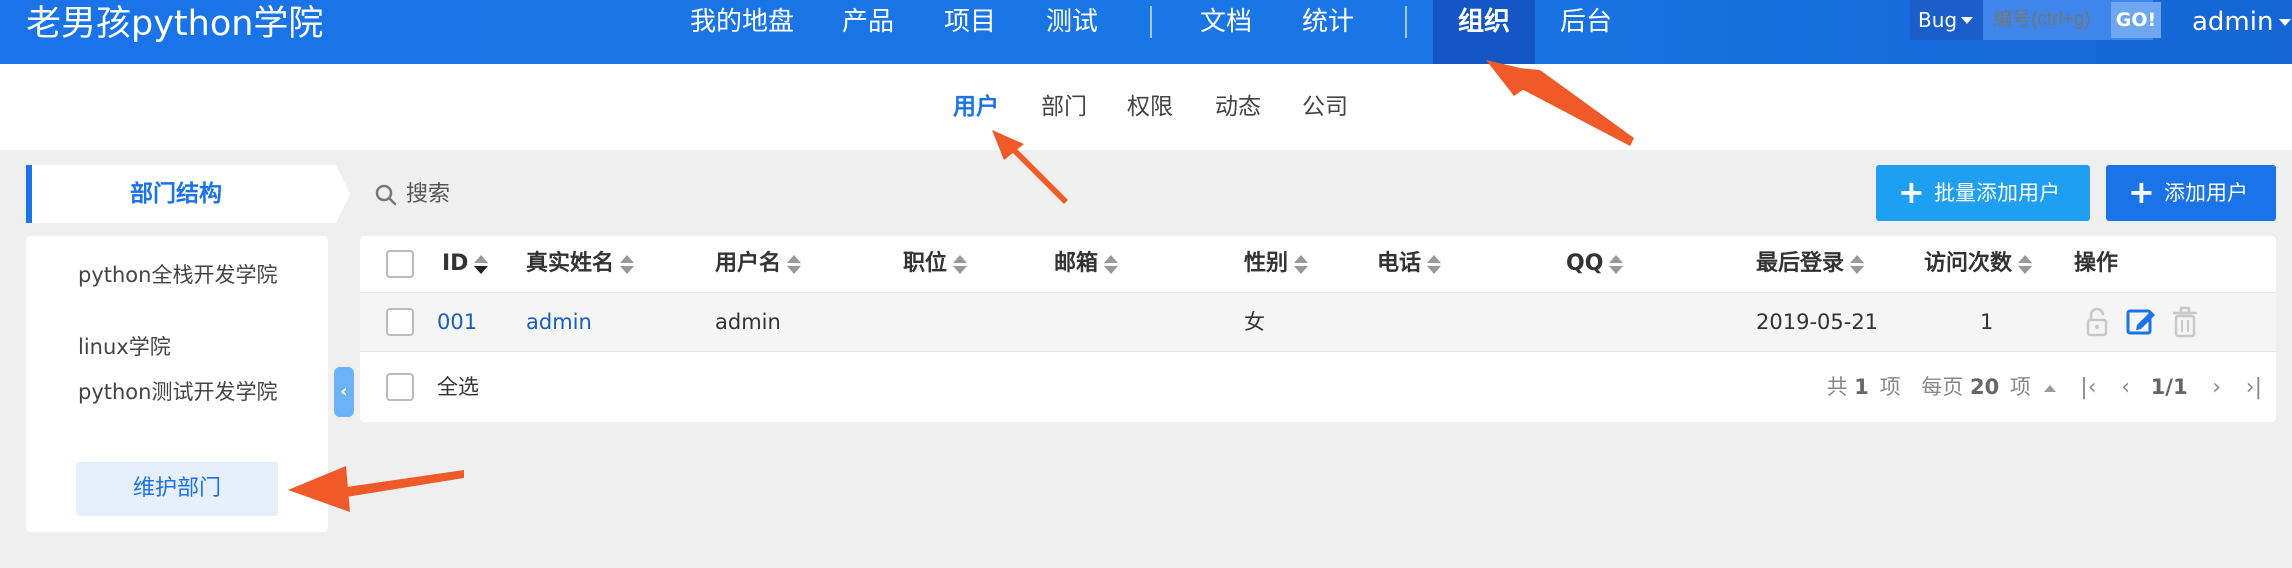  I want to click on column-header-label: 电话, so click(1399, 263).